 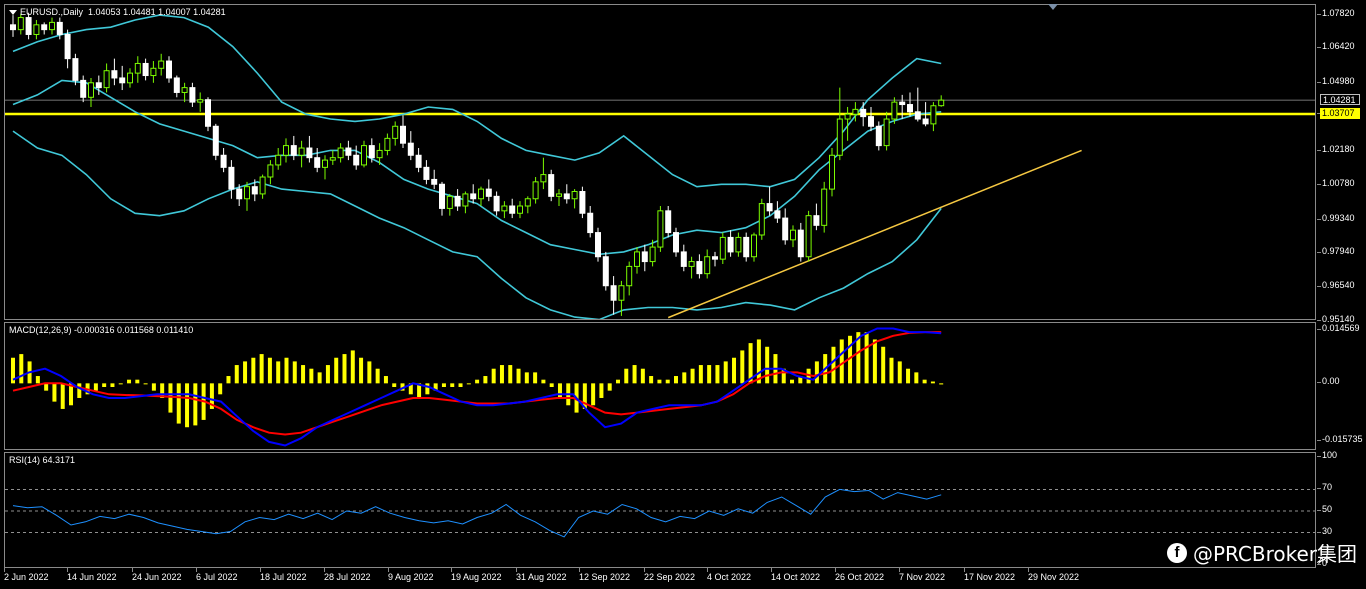 I want to click on price-tick-label: 1.07820, so click(x=1336, y=12).